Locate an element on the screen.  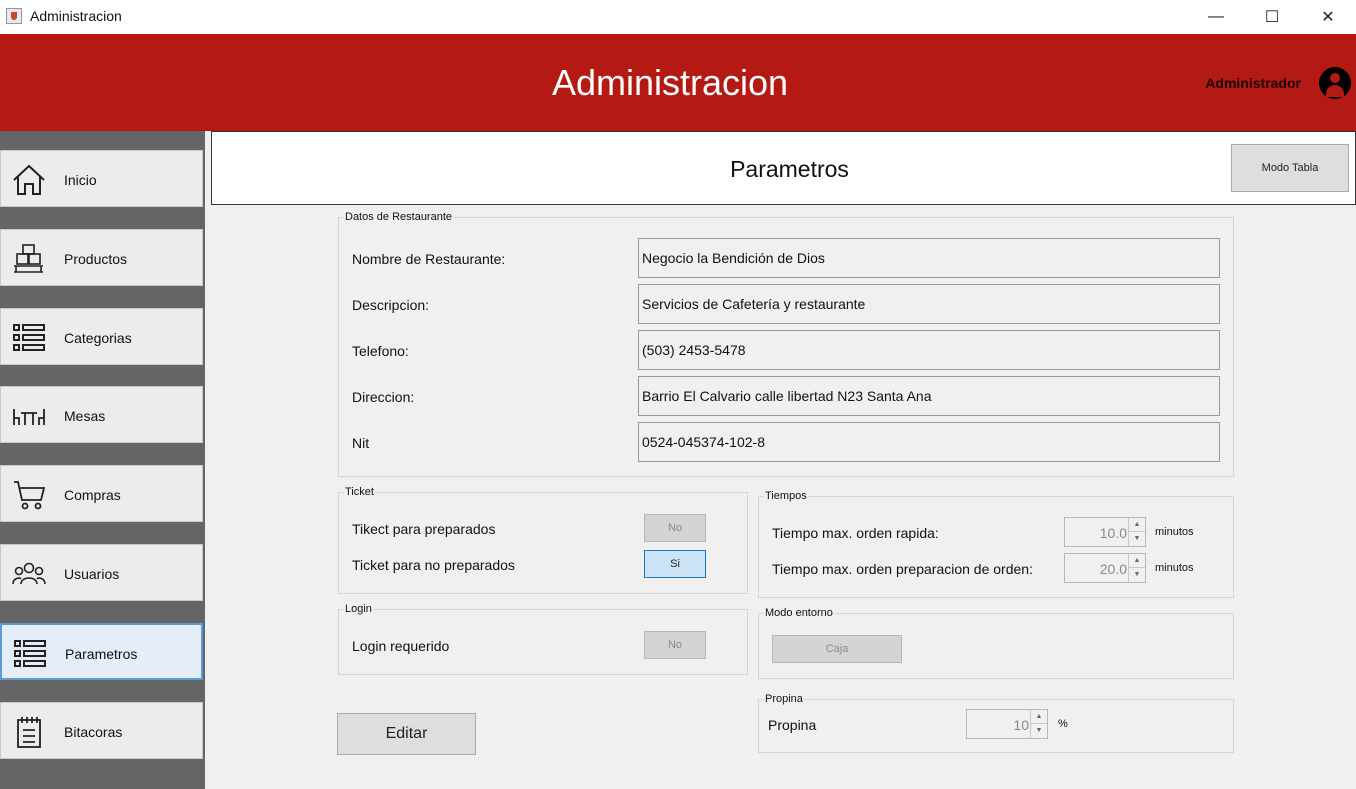
telefono-field: (503) 2453-5478 is located at coordinates (929, 350).